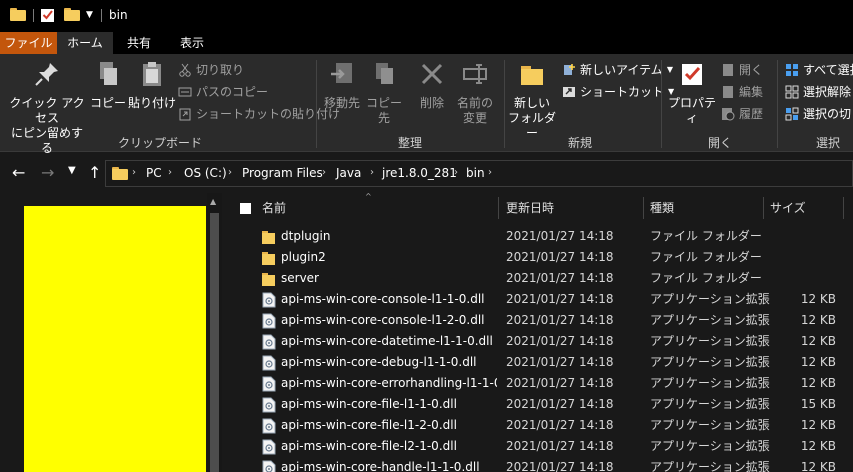  I want to click on file-name: dtplugin, so click(306, 236).